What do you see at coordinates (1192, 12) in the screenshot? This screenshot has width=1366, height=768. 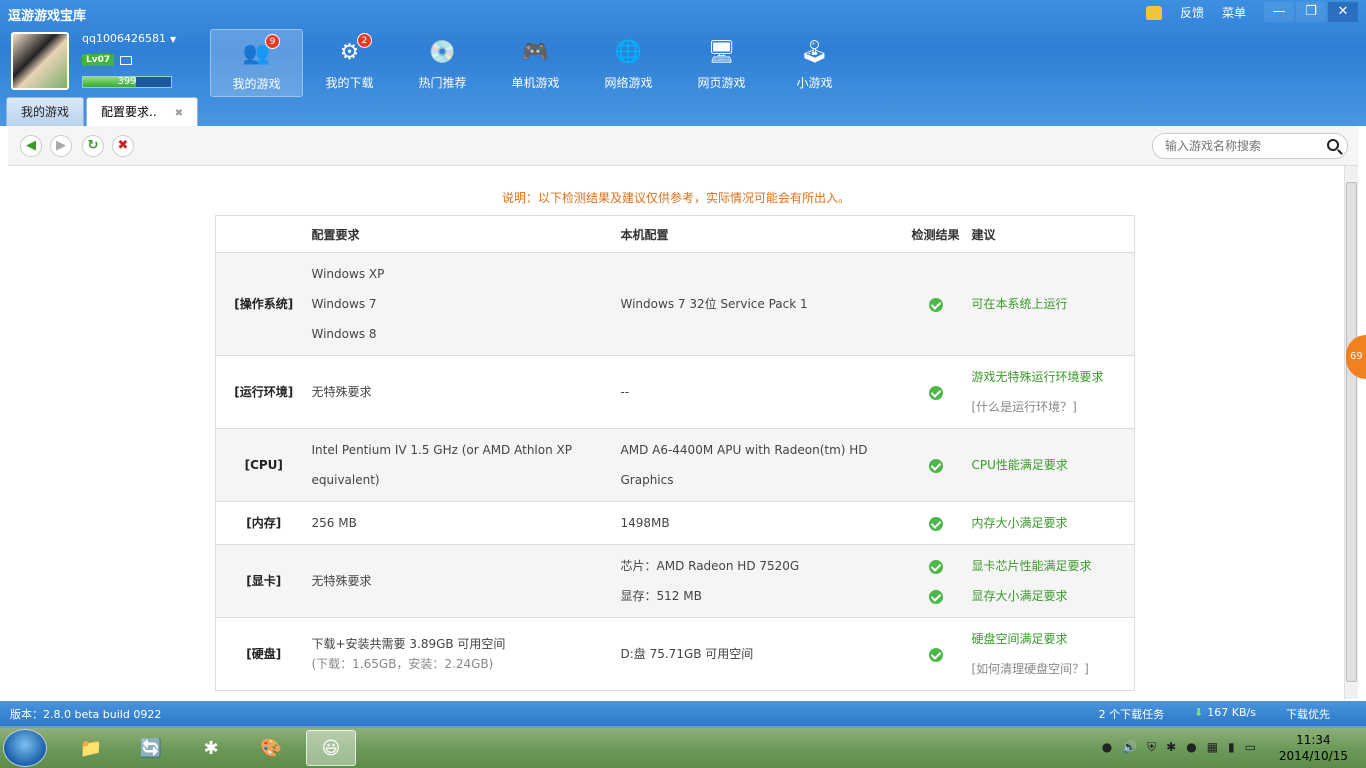 I see `feedback-link: 反馈` at bounding box center [1192, 12].